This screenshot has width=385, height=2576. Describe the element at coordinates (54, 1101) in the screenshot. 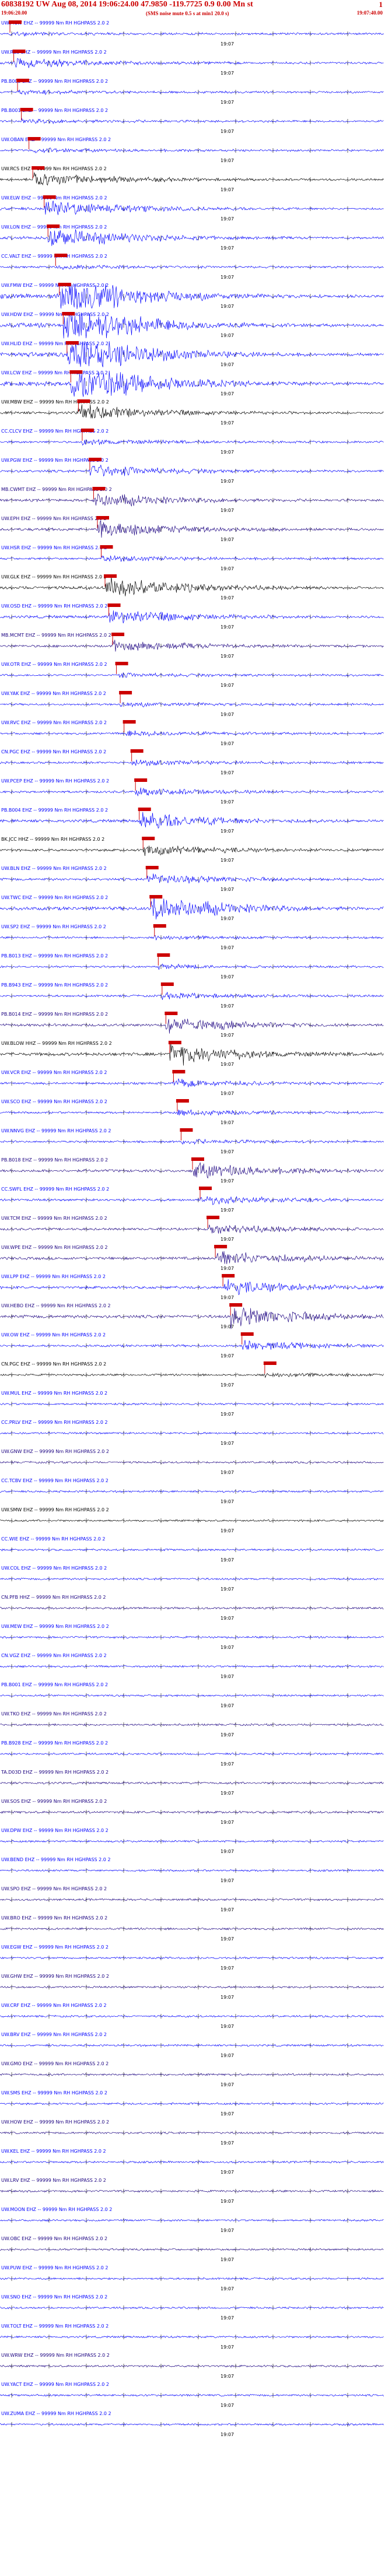

I see `trace-label: UW.SCO EHZ -- 99999 Nm RH HGHPASS 2.0 2` at that location.